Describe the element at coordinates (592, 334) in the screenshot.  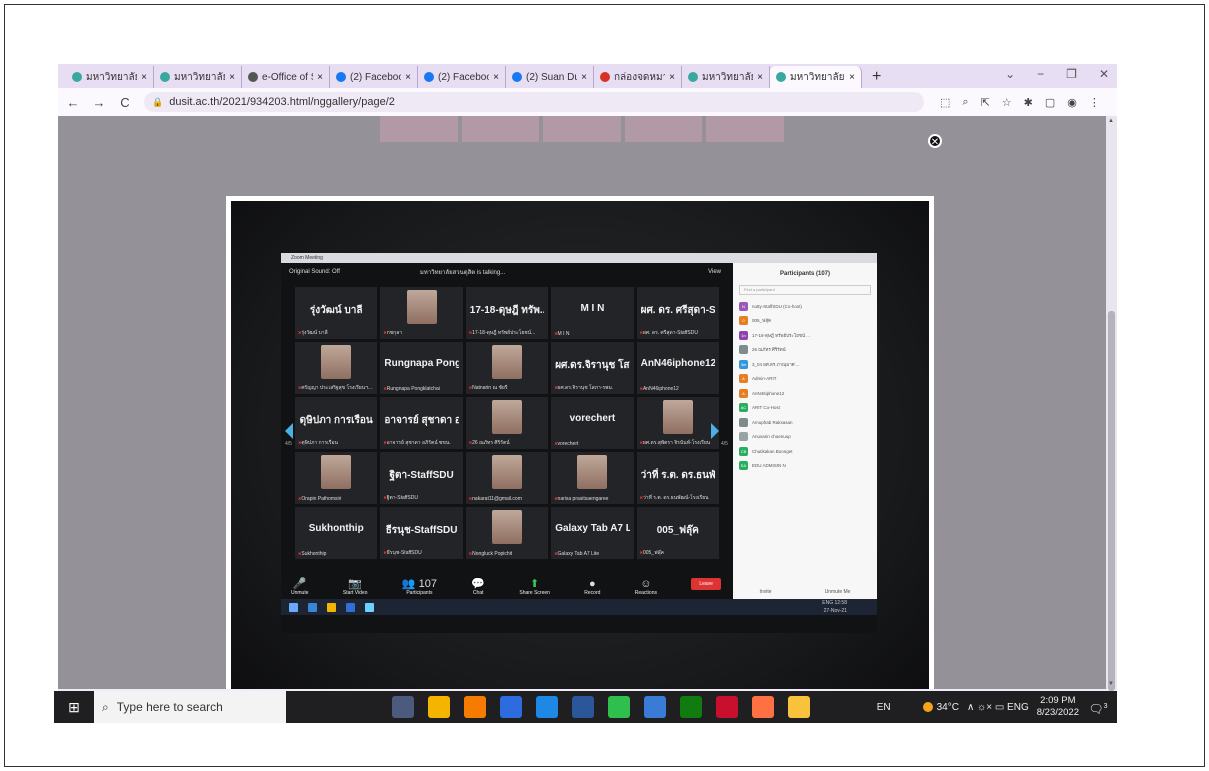
I see `tile-name-label: M I N` at that location.